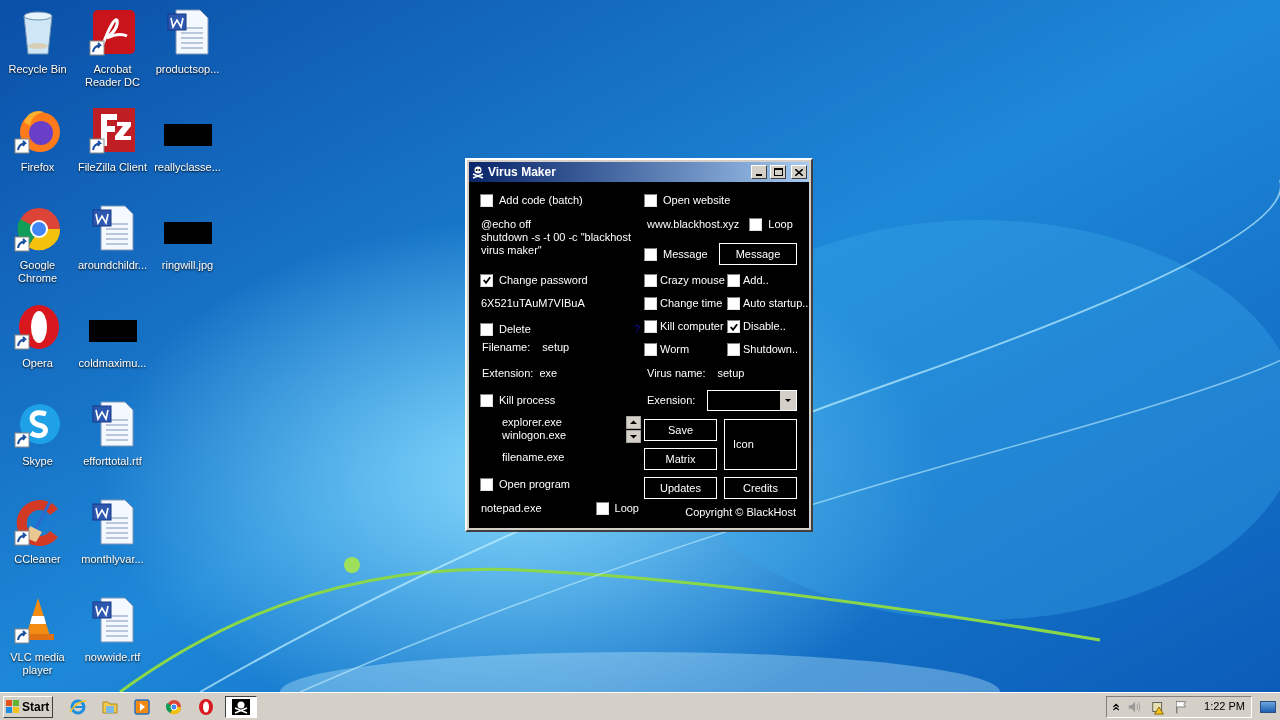 This screenshot has height=720, width=1280. What do you see at coordinates (692, 327) in the screenshot?
I see `checkbox-label: Kill computer` at bounding box center [692, 327].